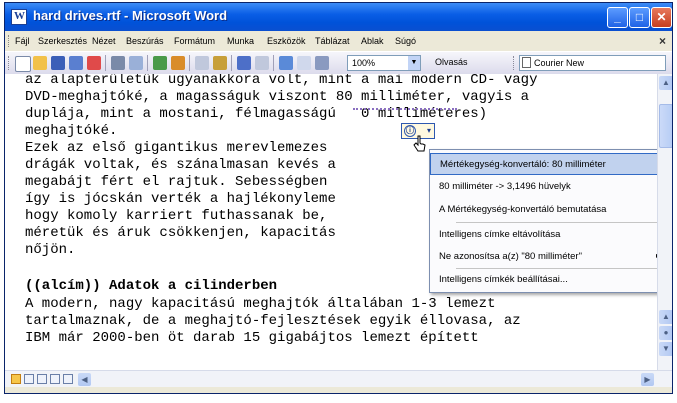 The width and height of the screenshot is (677, 403). Describe the element at coordinates (665, 126) in the screenshot. I see `scroll-thumb` at that location.